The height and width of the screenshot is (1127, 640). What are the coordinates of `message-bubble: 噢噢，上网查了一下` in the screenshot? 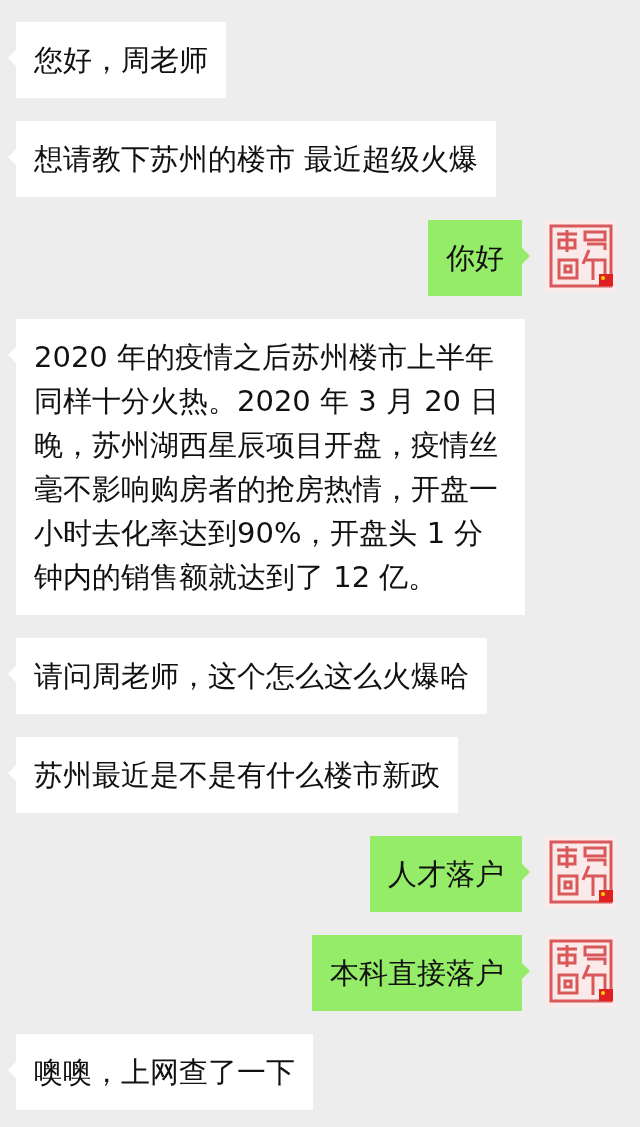 It's located at (160, 1072).